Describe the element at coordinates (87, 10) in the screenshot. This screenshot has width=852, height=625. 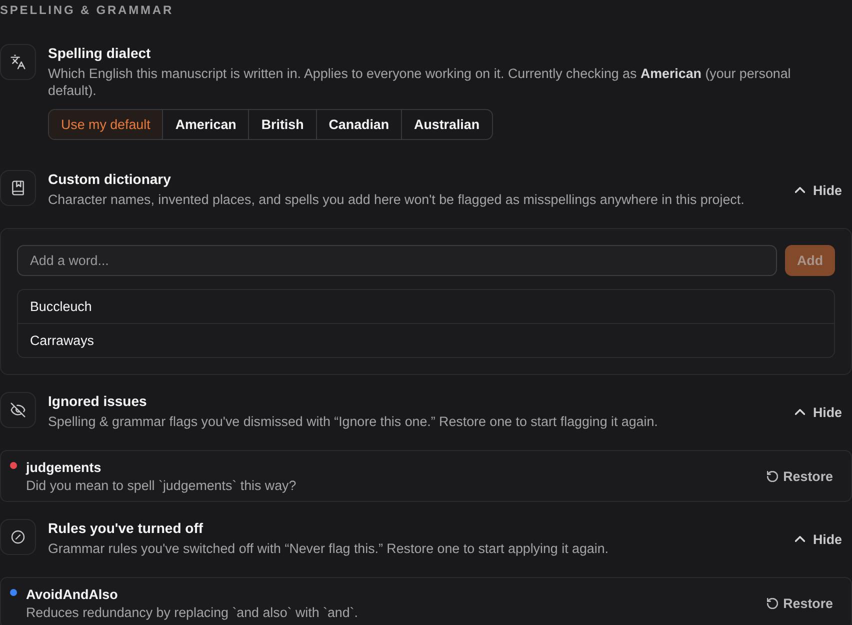
I see `section-heading: SPELLING & GRAMMAR` at that location.